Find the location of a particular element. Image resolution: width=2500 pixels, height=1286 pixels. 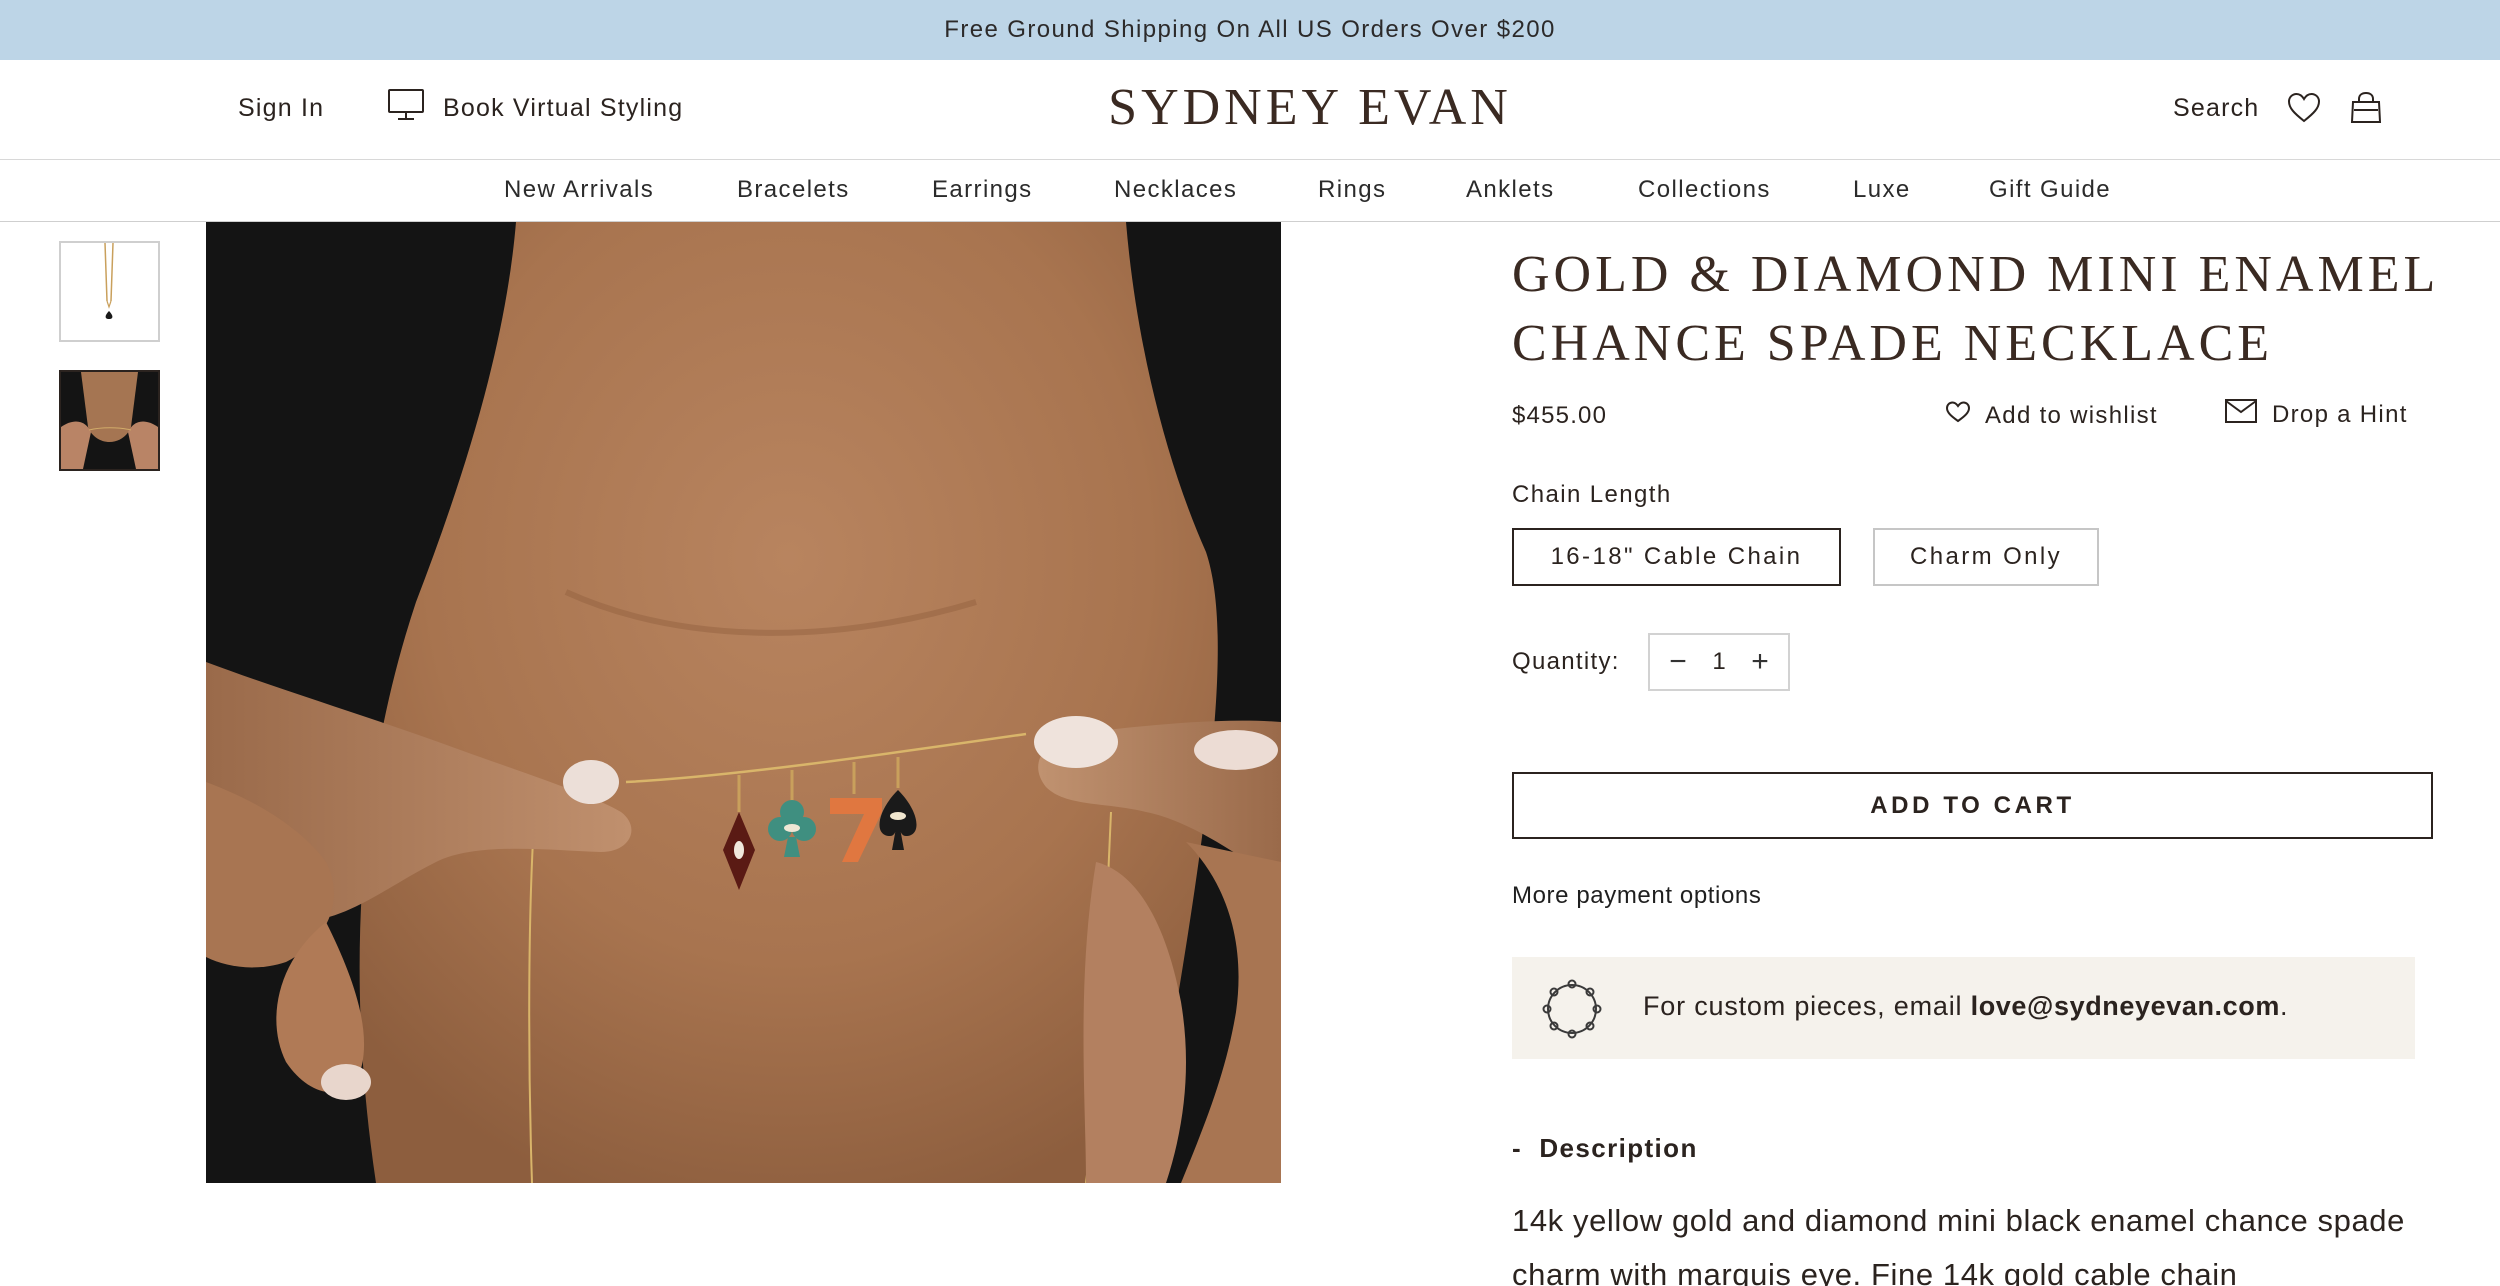

monitor-icon is located at coordinates (406, 108).